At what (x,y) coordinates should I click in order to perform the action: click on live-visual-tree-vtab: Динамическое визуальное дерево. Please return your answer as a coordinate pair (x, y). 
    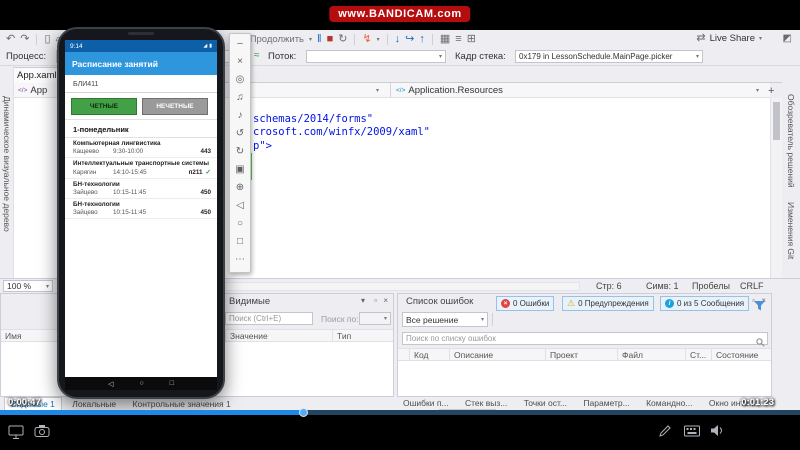
    Looking at the image, I should click on (7, 164).